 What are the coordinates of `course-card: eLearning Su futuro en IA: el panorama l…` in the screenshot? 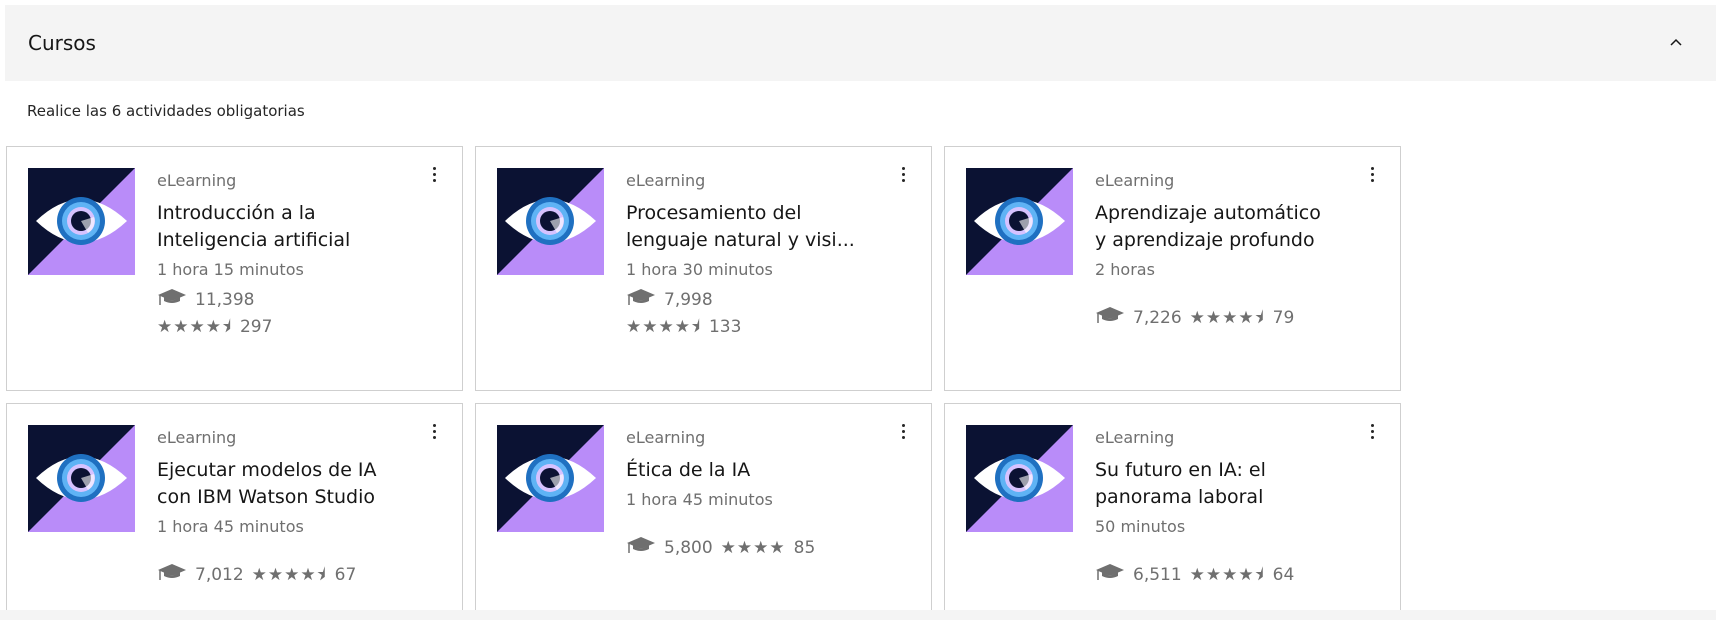 It's located at (1172, 511).